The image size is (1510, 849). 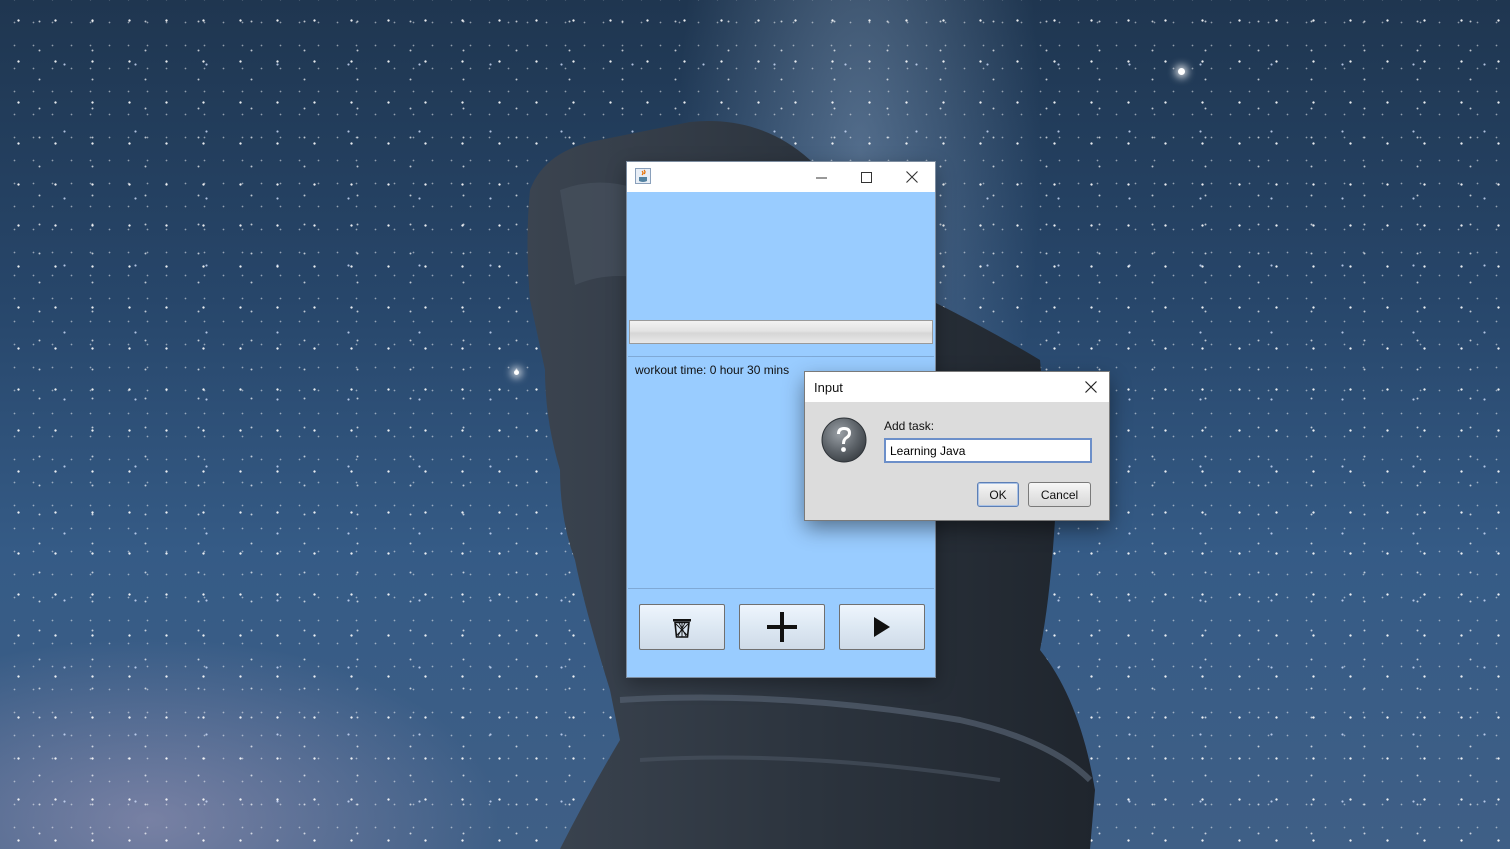 I want to click on plus-icon, so click(x=782, y=627).